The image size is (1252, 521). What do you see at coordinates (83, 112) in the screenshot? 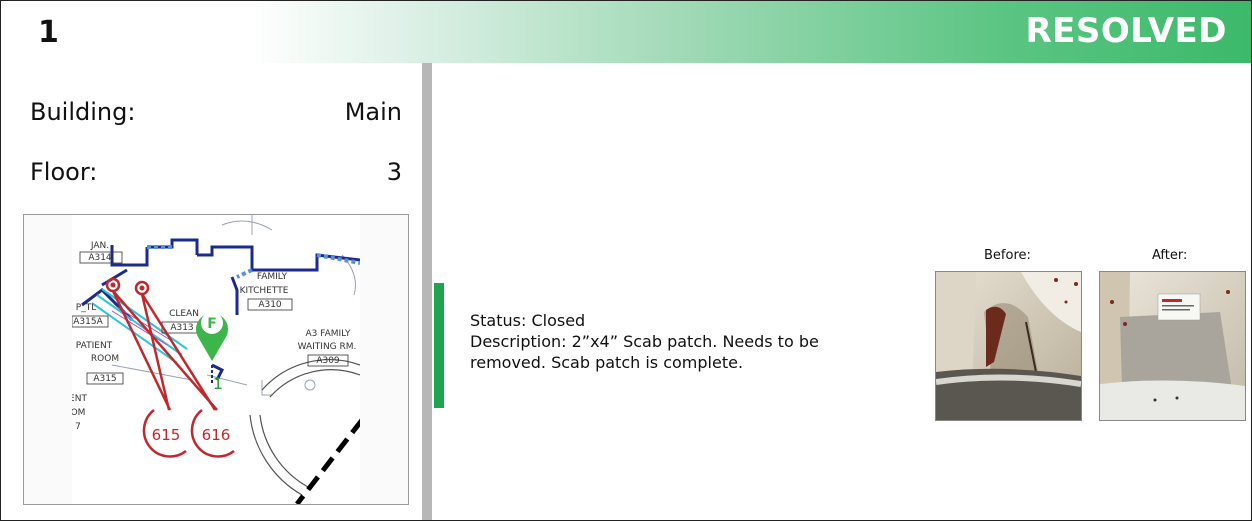
I see `building-label: Building:` at bounding box center [83, 112].